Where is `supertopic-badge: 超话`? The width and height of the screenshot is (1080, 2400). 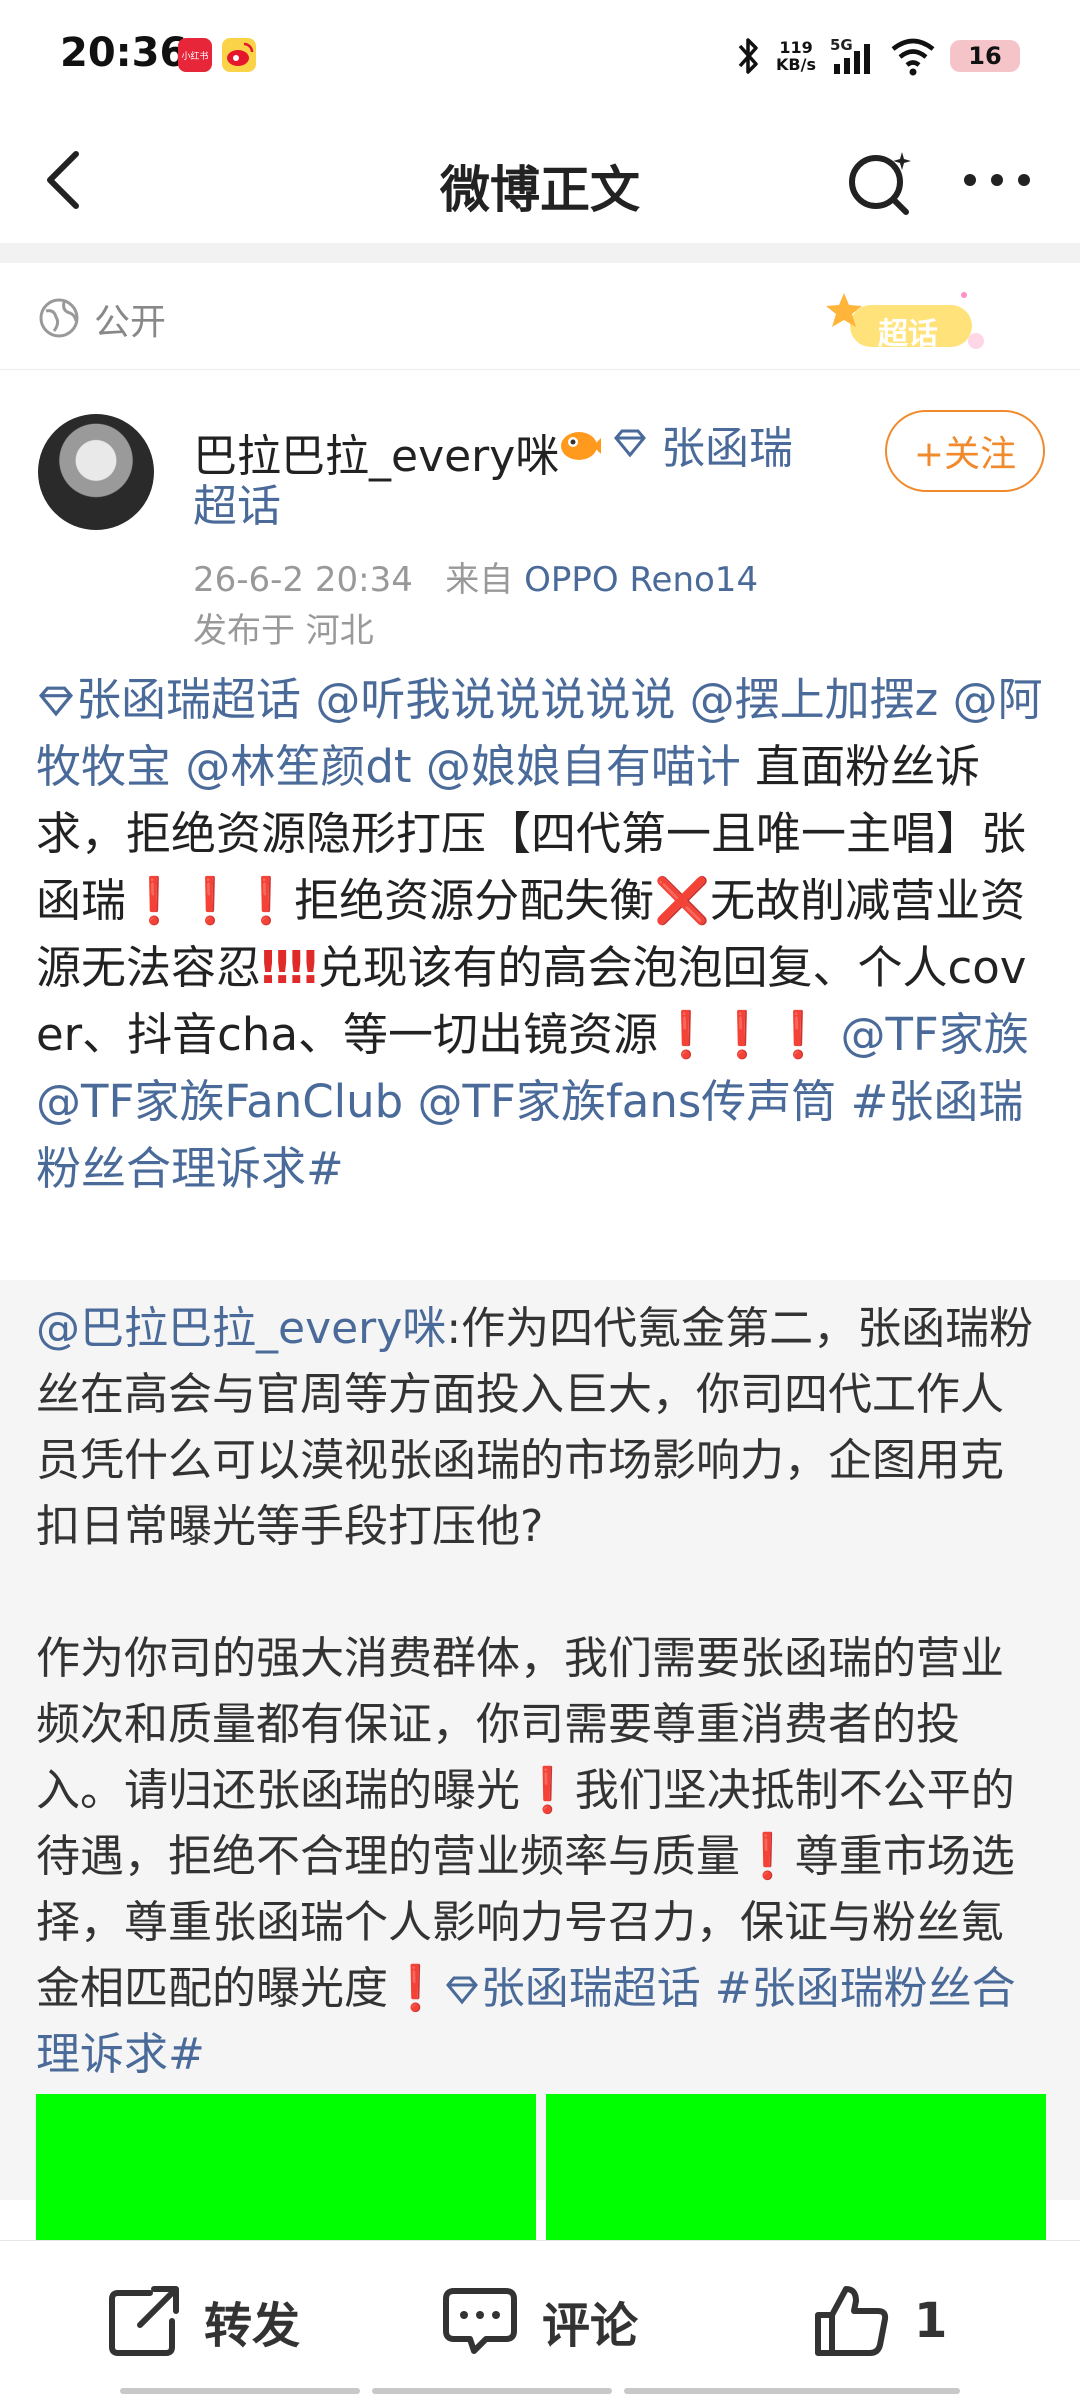
supertopic-badge: 超话 is located at coordinates (909, 321).